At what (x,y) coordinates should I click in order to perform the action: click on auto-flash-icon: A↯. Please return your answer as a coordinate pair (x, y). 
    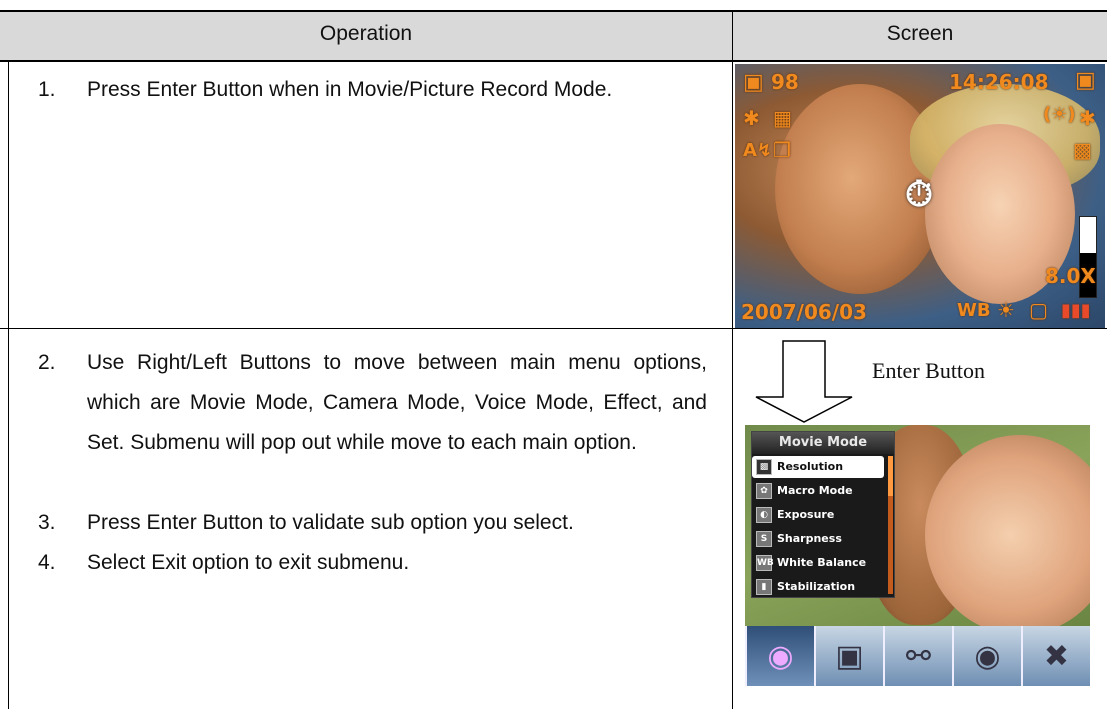
    Looking at the image, I should click on (758, 150).